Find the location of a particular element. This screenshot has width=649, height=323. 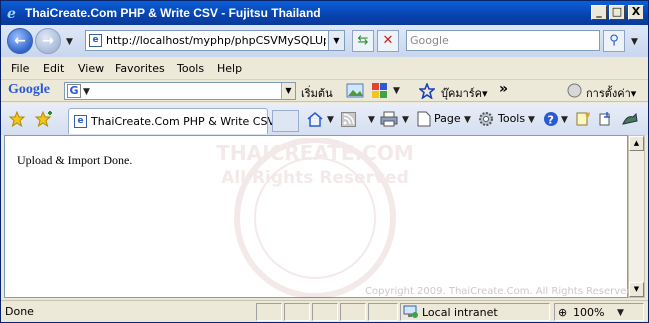

tools-menu-button: Tools is located at coordinates (511, 118).